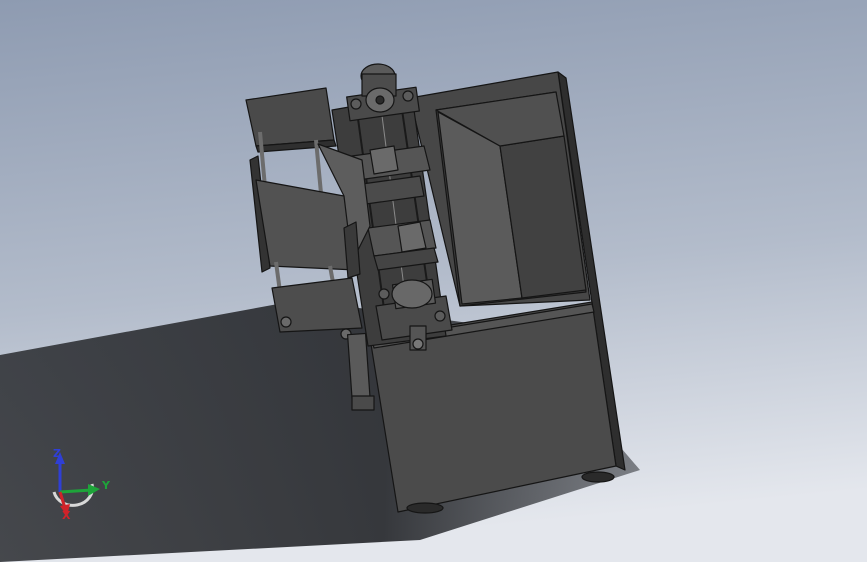  What do you see at coordinates (384, 294) in the screenshot?
I see `bottom-bolt-left` at bounding box center [384, 294].